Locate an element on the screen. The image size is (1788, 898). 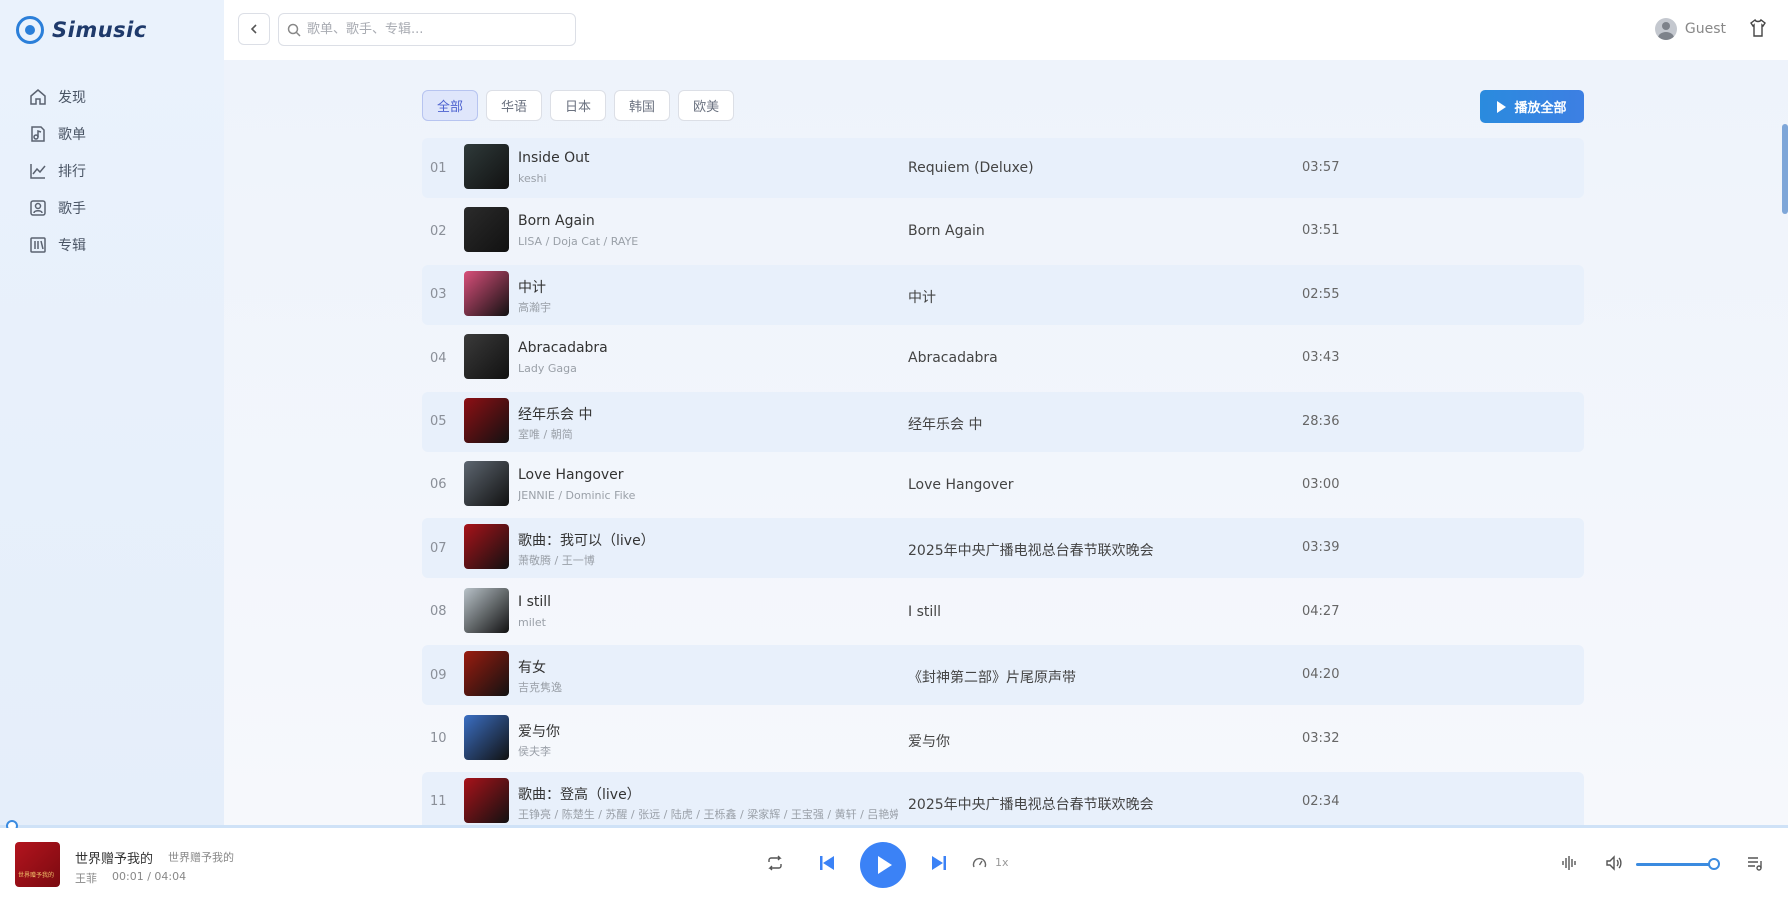
song-duration: 03:57 is located at coordinates (1321, 167).